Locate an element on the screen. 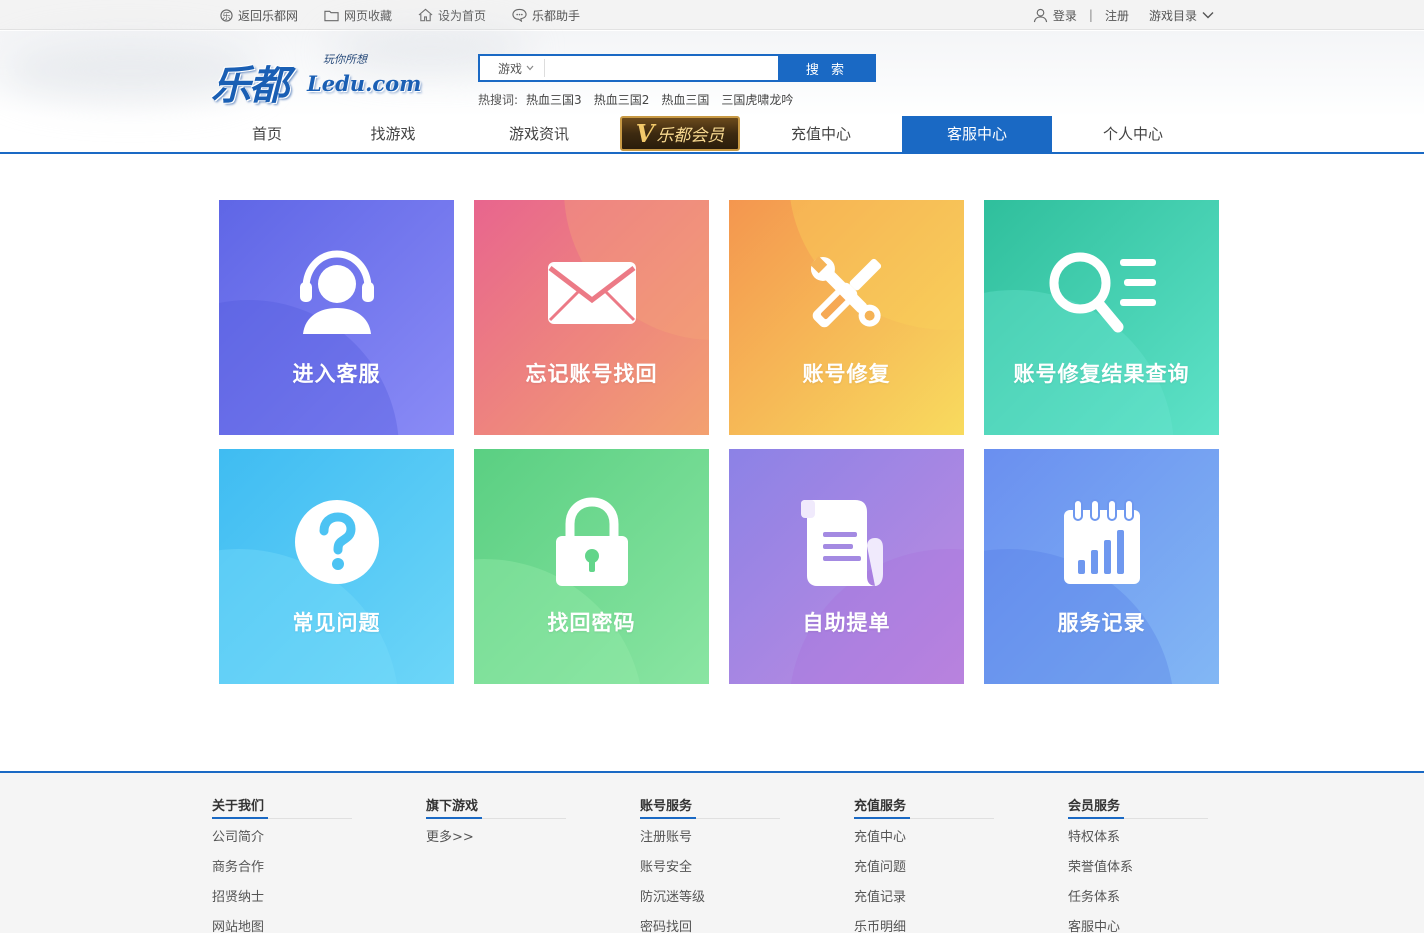 This screenshot has height=933, width=1424. tile-service-records: 服务记录 is located at coordinates (1101, 566).